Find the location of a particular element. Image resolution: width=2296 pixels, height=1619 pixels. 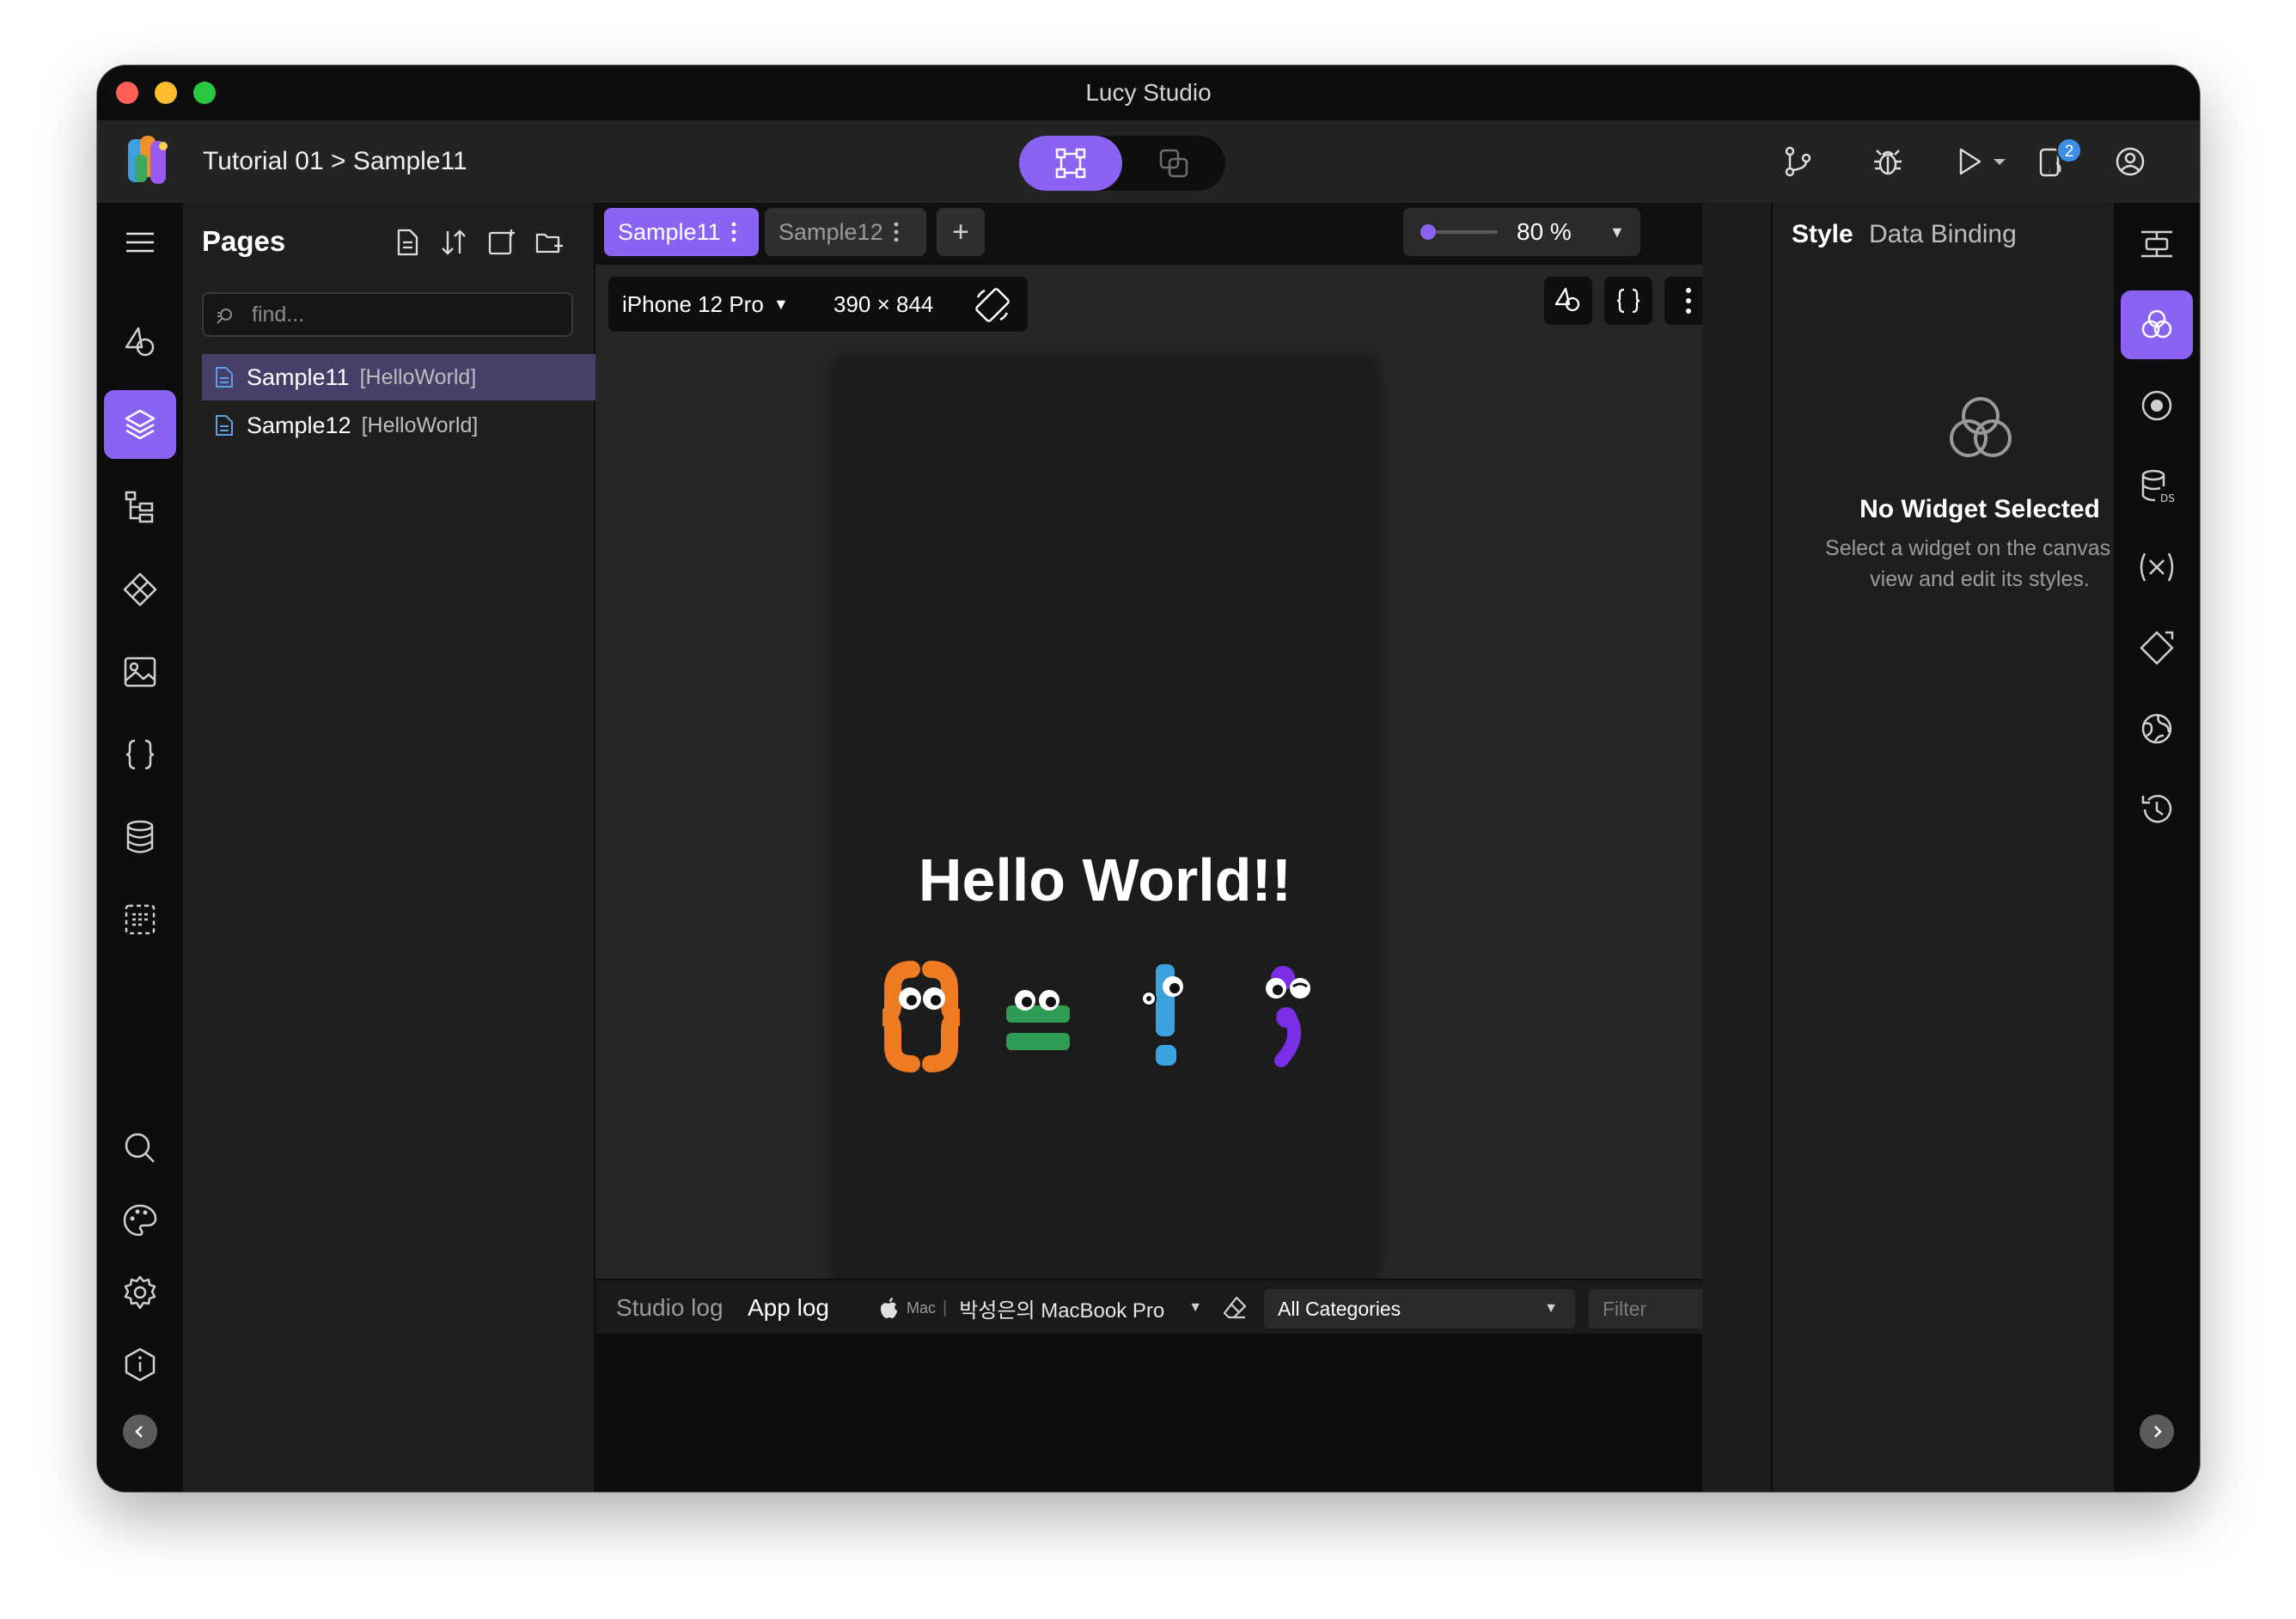

caret-down-icon is located at coordinates (2000, 162).